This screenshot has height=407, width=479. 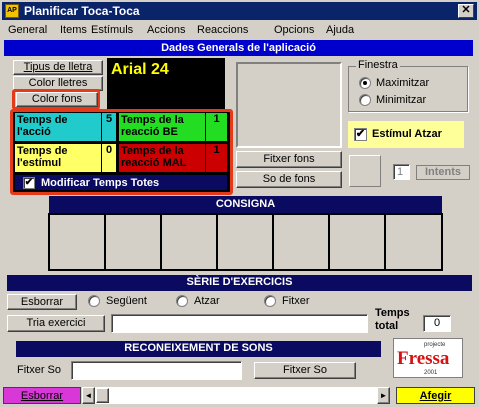 I want to click on afegir-button: Afegir, so click(x=435, y=395).